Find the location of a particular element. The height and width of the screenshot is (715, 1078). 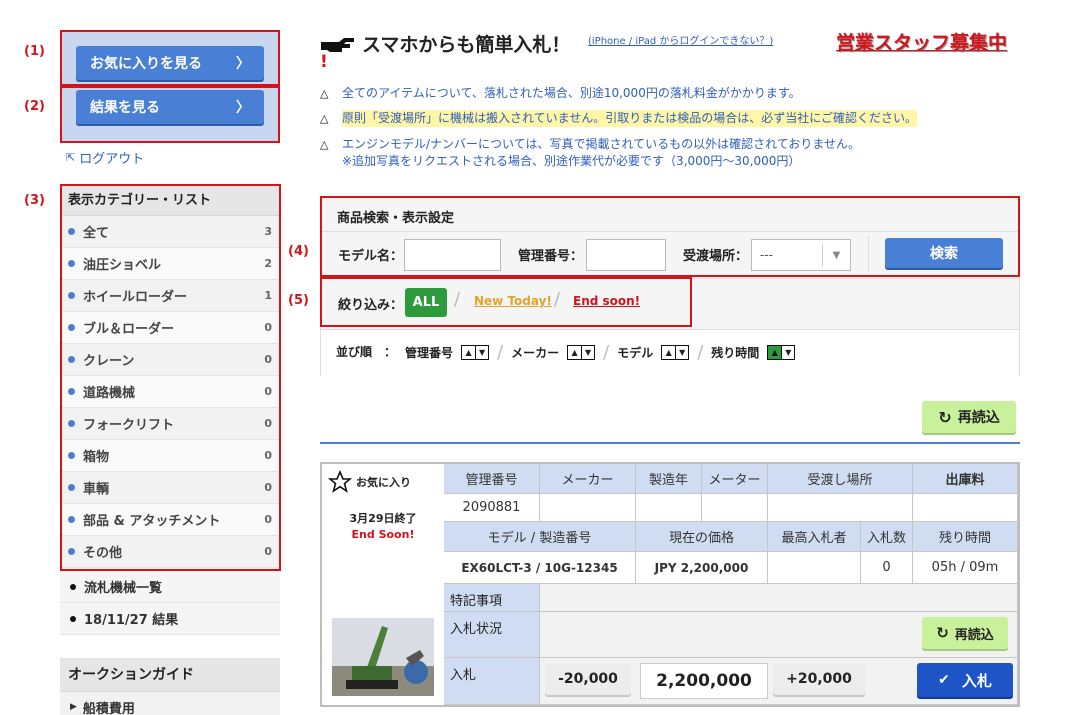

meter-value is located at coordinates (735, 508).